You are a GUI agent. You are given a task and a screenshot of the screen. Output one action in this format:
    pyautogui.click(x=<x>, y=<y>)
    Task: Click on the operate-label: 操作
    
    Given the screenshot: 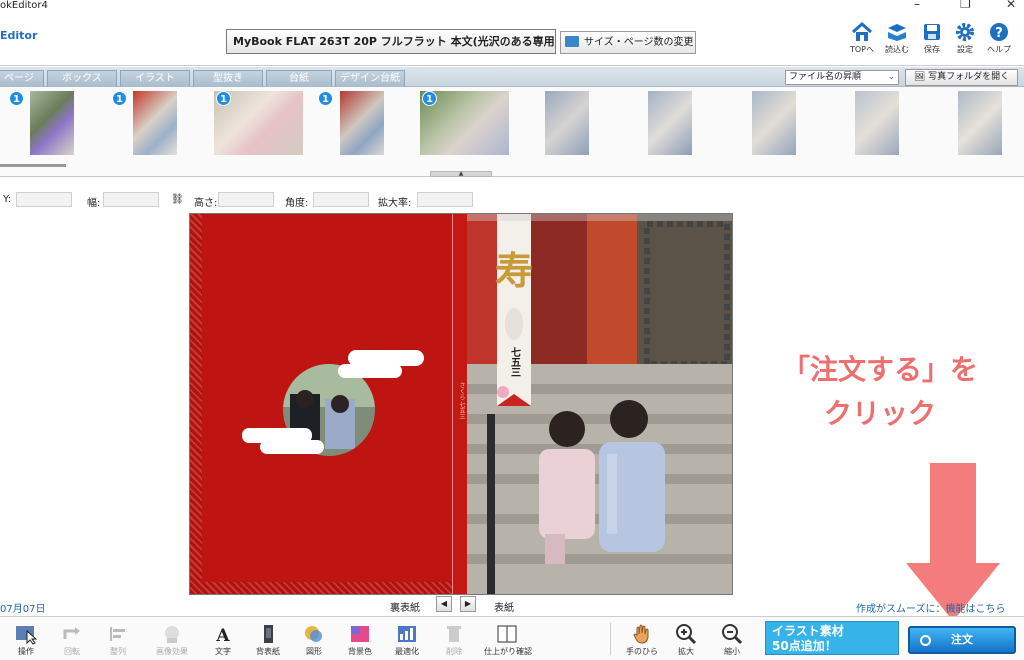 What is the action you would take?
    pyautogui.click(x=26, y=651)
    